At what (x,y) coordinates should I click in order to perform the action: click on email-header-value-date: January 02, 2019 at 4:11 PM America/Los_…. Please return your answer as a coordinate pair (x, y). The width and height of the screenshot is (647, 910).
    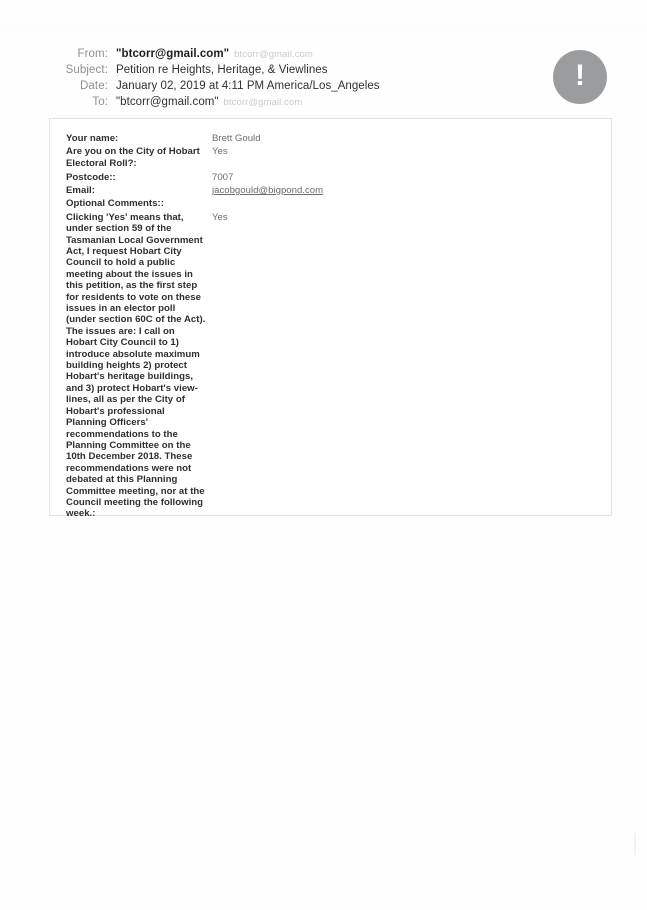
    Looking at the image, I should click on (248, 86).